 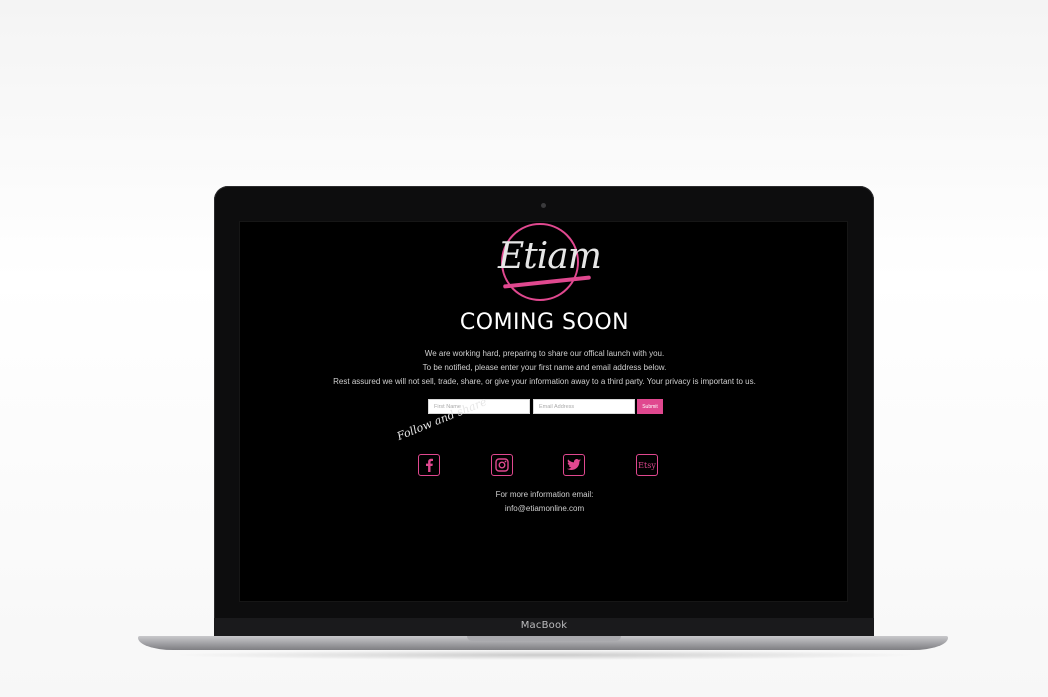 I want to click on contact-email-link: info@etiamonline.com, so click(x=543, y=508).